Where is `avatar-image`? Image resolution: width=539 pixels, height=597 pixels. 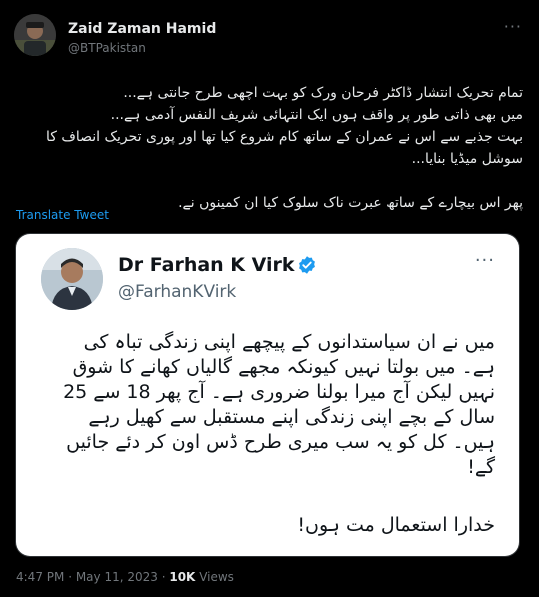 avatar-image is located at coordinates (35, 35).